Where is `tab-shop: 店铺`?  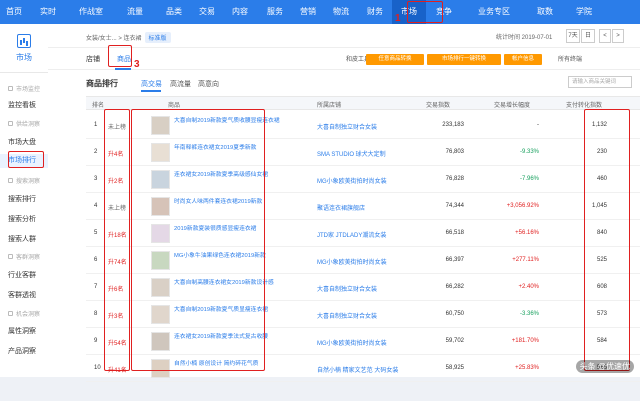 tab-shop: 店铺 is located at coordinates (93, 59).